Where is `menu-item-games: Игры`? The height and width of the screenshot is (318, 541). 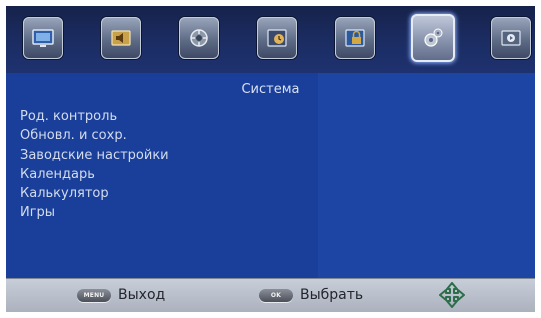
menu-item-games: Игры is located at coordinates (94, 212).